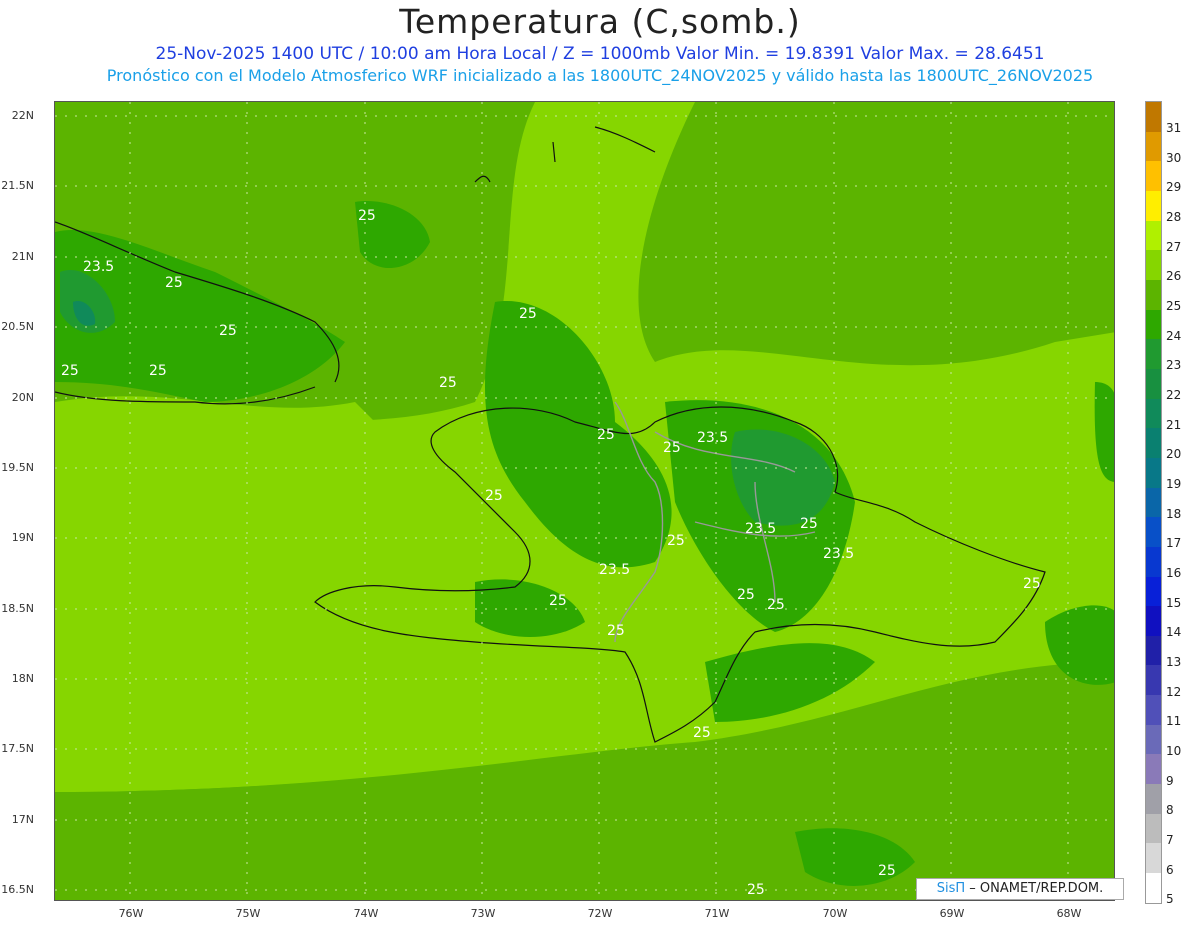 This screenshot has width=1200, height=927. What do you see at coordinates (600, 913) in the screenshot?
I see `lon-label: 72W` at bounding box center [600, 913].